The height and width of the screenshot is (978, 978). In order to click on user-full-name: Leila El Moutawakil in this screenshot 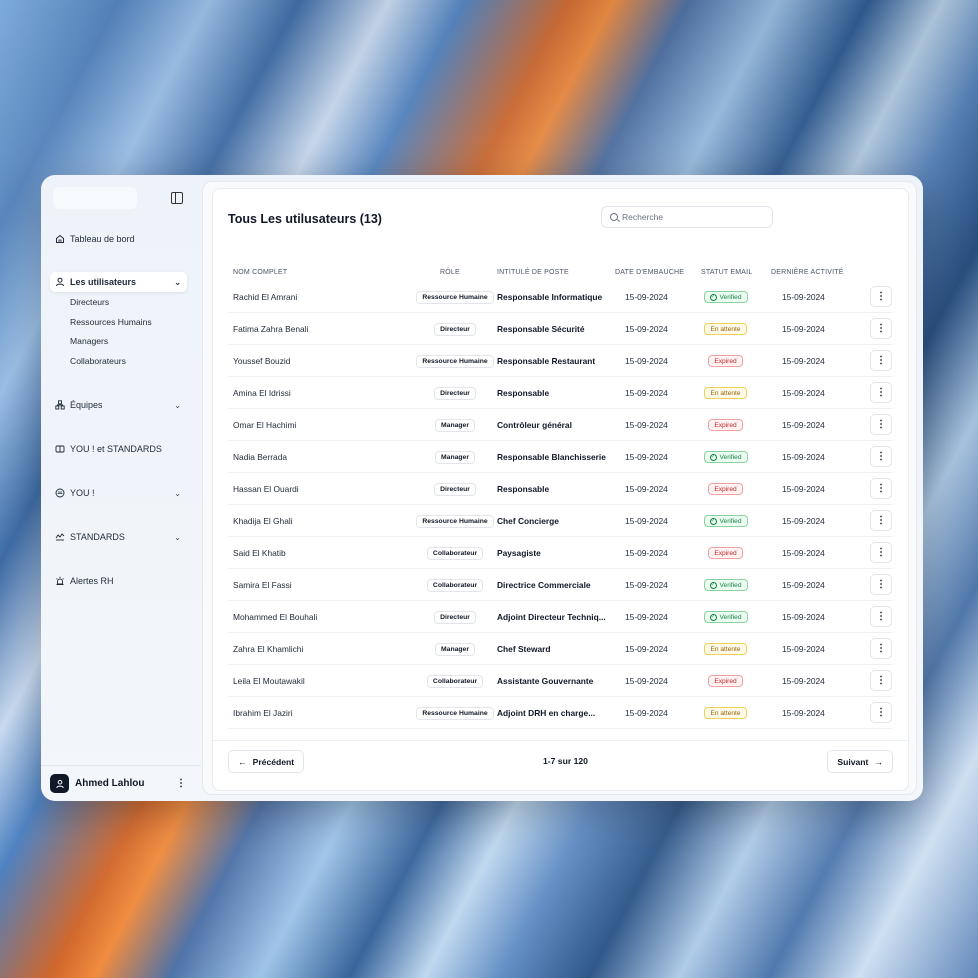, I will do `click(269, 681)`.